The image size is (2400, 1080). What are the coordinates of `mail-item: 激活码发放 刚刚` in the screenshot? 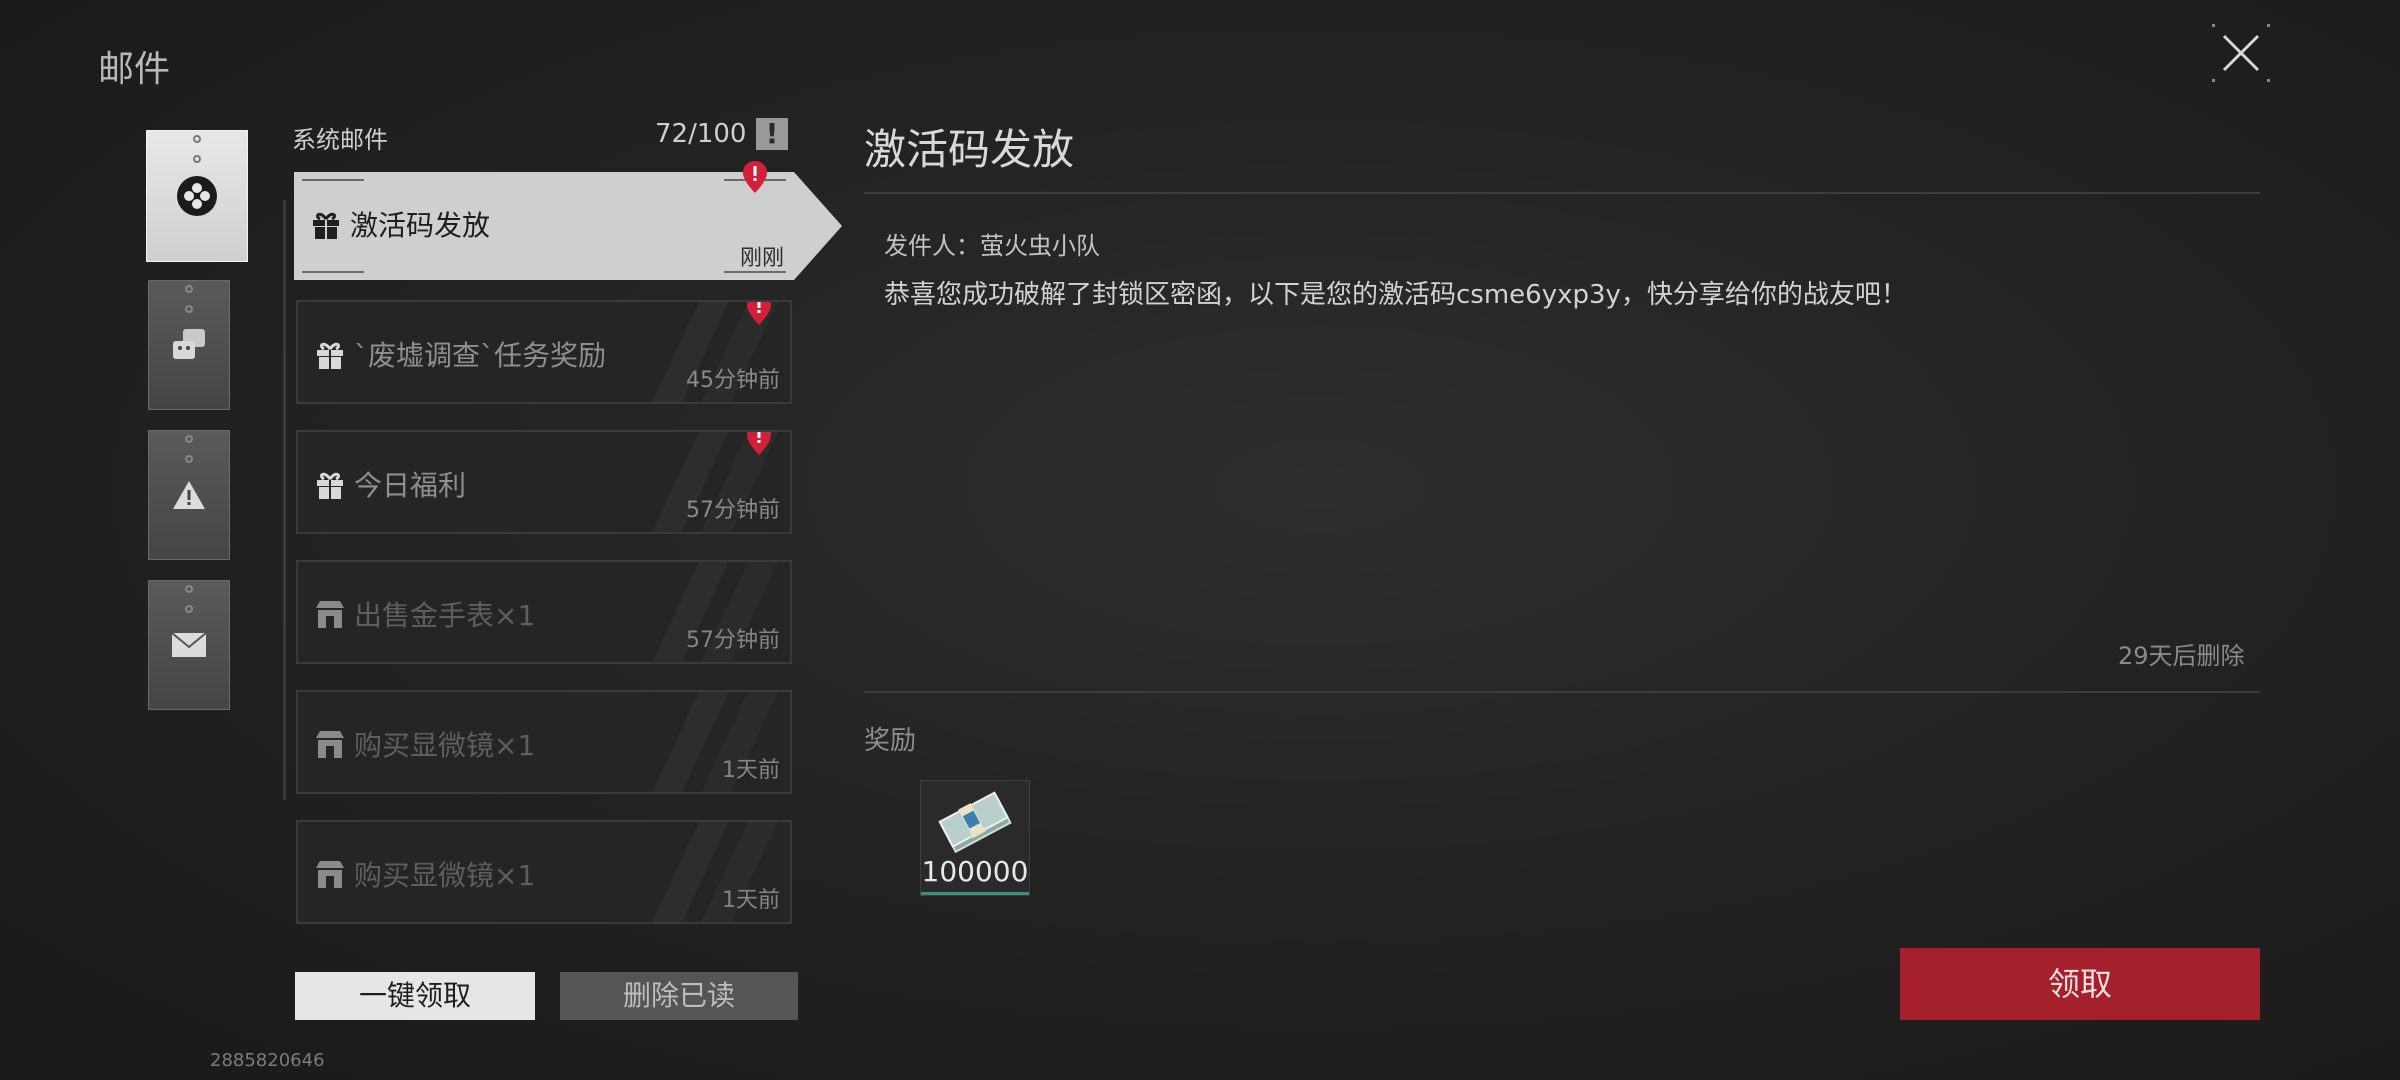 It's located at (568, 220).